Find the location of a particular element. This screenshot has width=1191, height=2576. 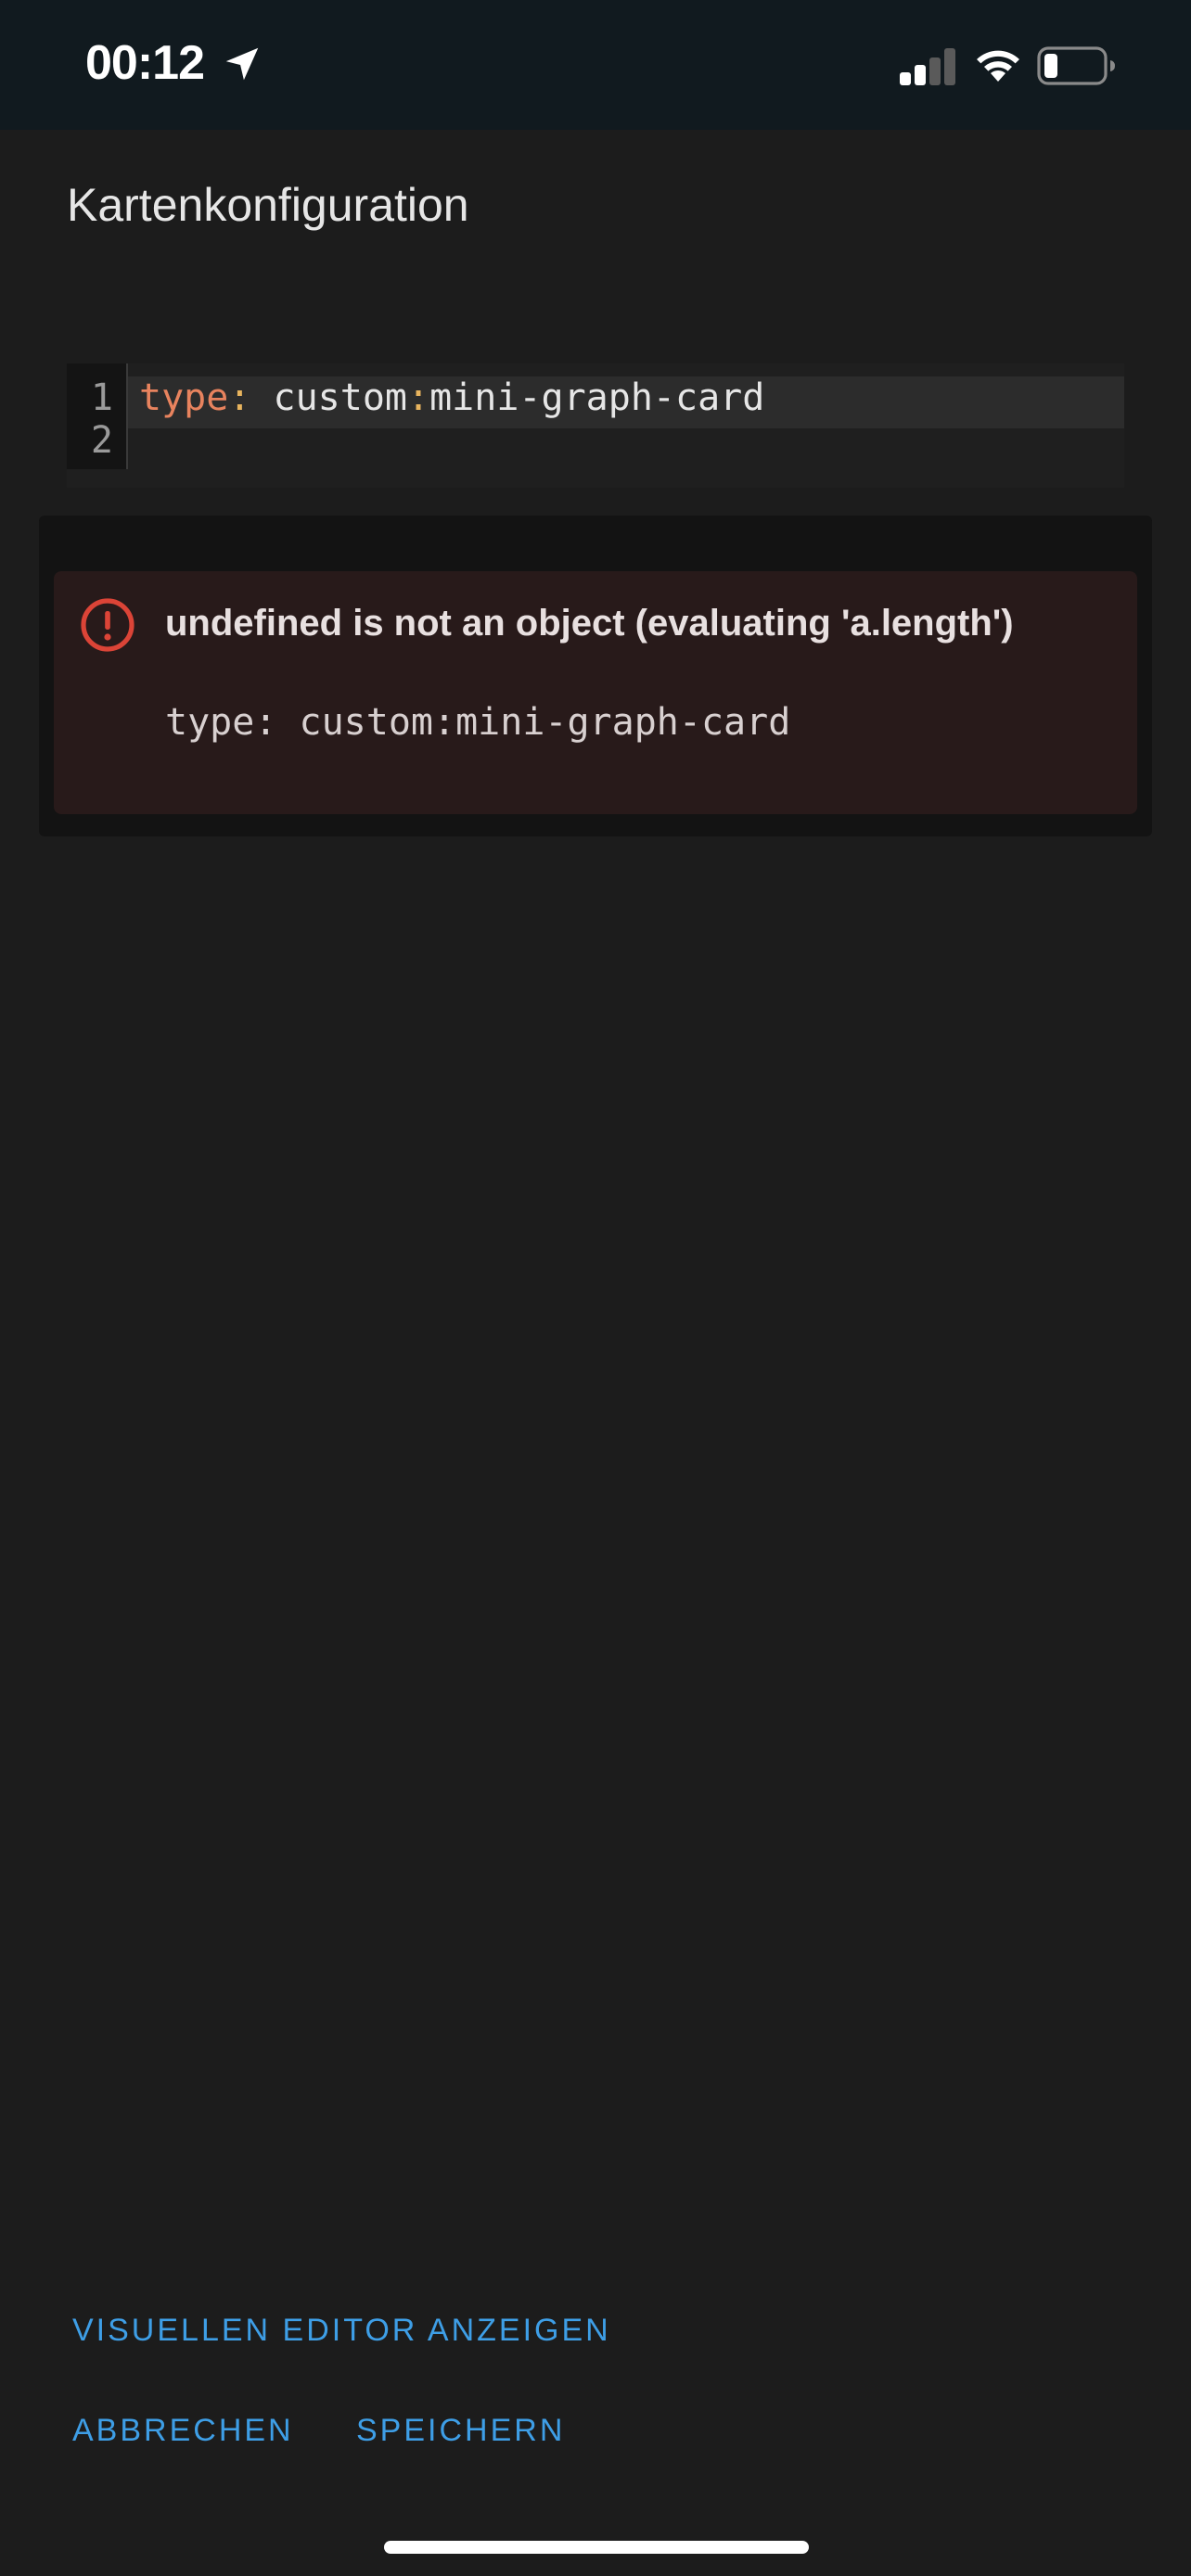

yaml-value-prefix: custom is located at coordinates (329, 398).